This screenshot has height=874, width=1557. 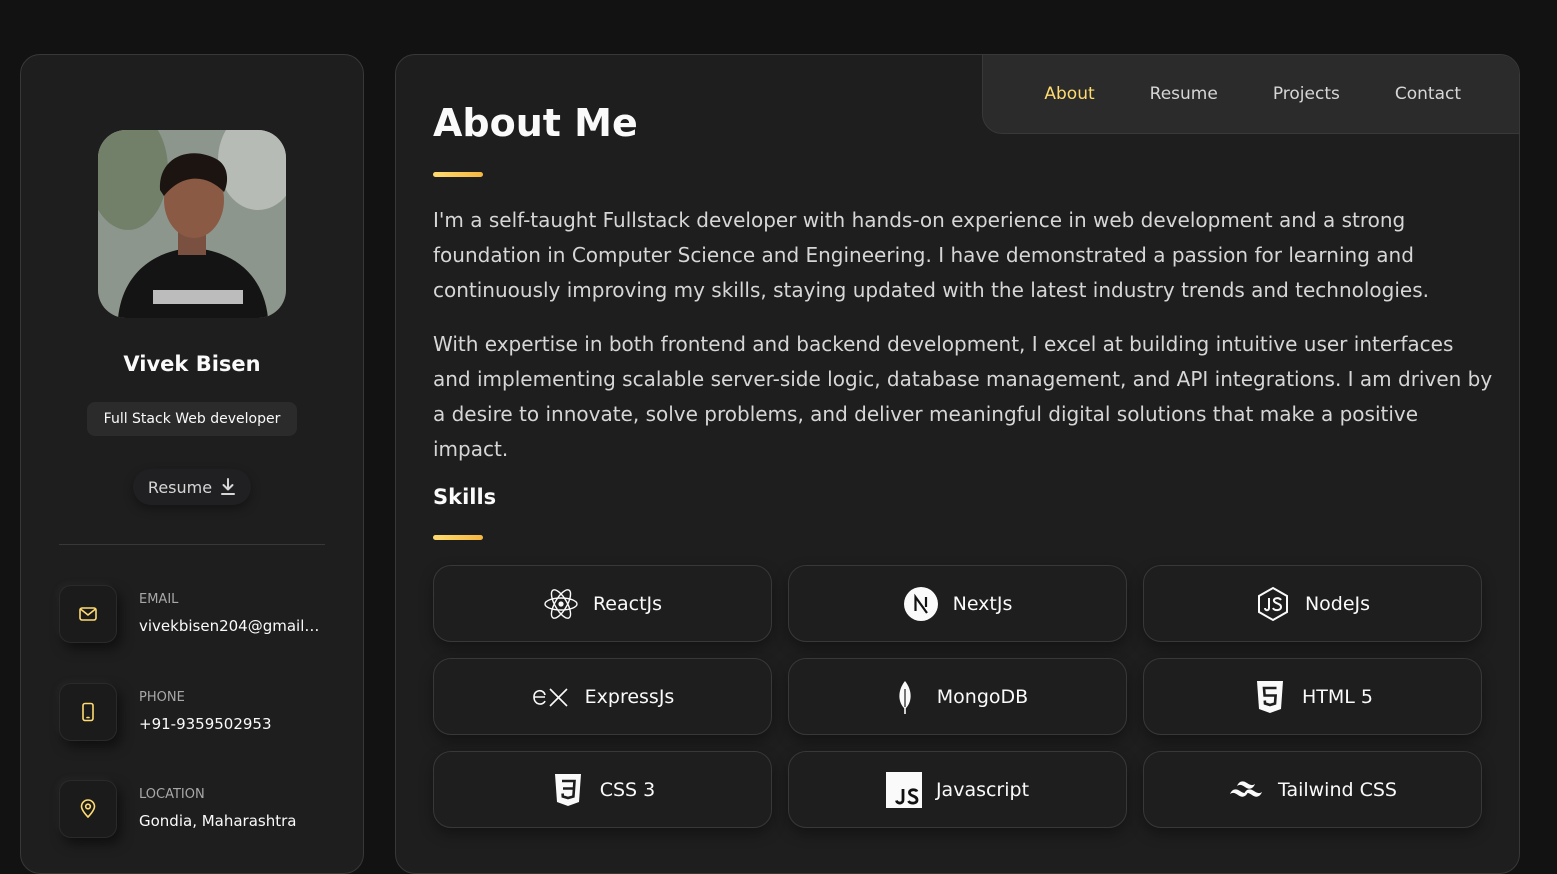 What do you see at coordinates (550, 697) in the screenshot?
I see `express-icon` at bounding box center [550, 697].